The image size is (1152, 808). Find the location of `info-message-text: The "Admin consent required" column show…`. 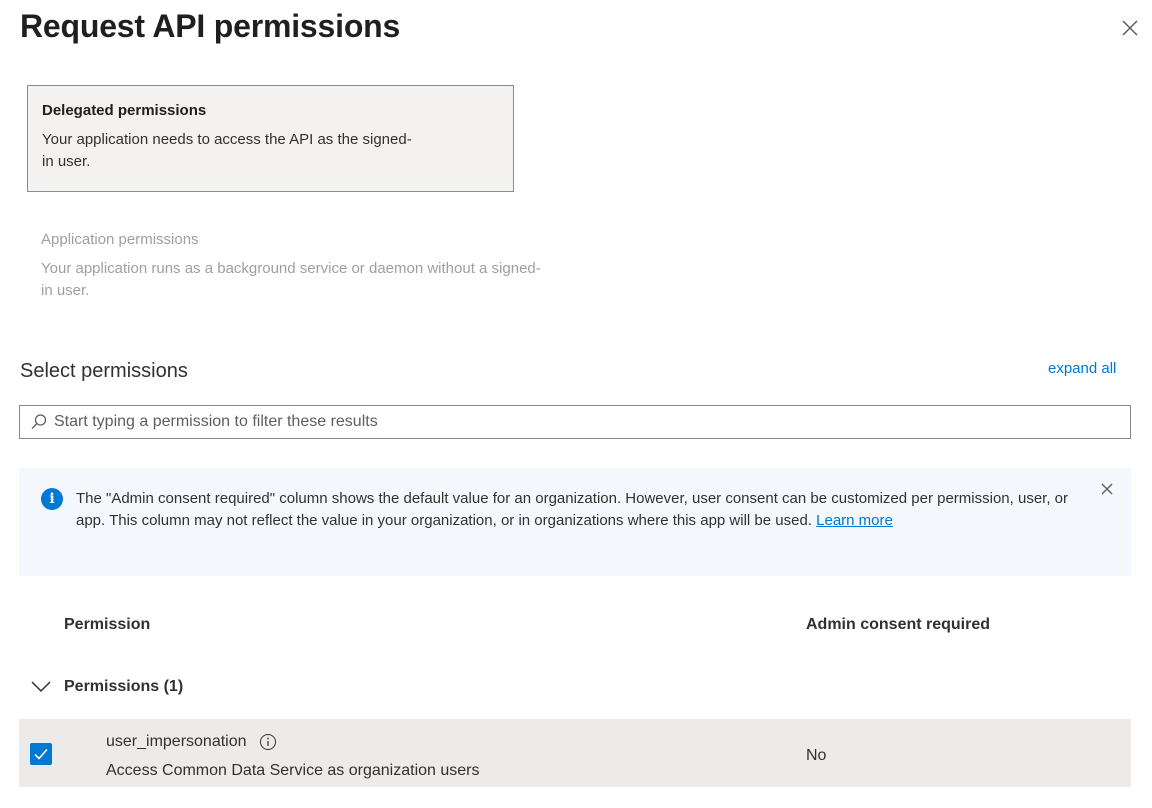

info-message-text: The "Admin consent required" column show… is located at coordinates (572, 509).